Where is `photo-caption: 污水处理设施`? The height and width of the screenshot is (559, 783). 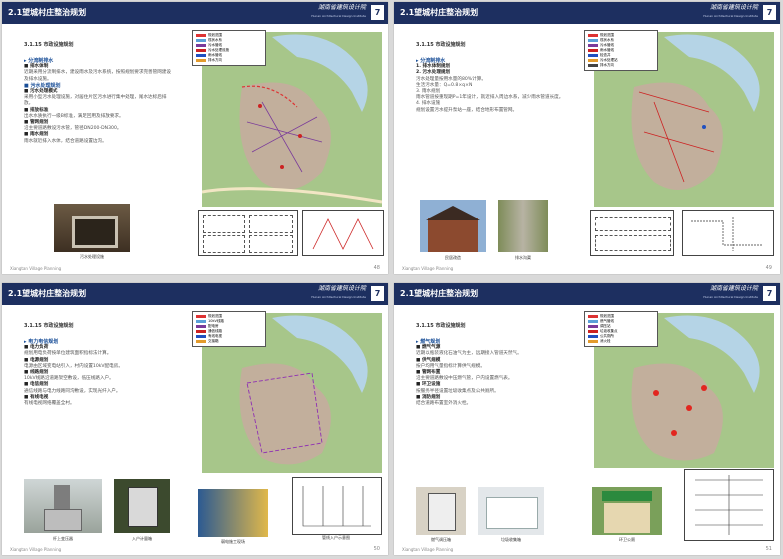
photo-caption: 污水处理设施 is located at coordinates (92, 256).